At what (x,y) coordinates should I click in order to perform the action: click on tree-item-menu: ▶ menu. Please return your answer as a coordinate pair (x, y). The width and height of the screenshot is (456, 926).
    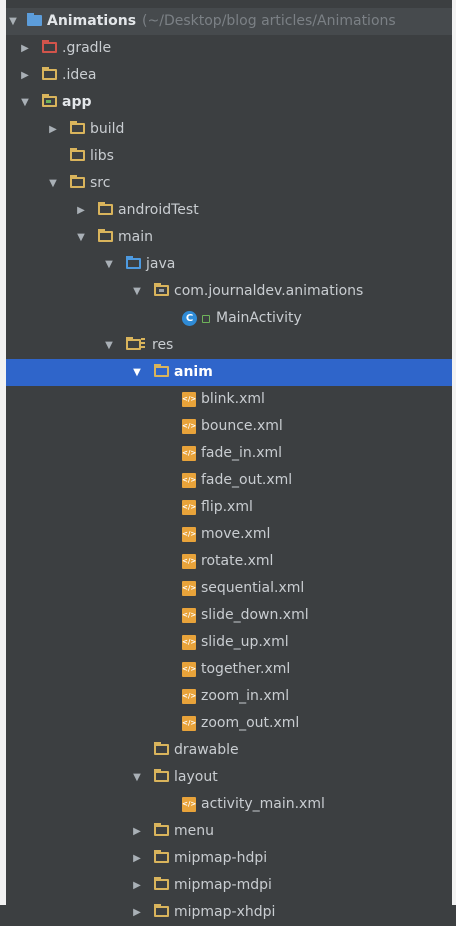
    Looking at the image, I should click on (229, 831).